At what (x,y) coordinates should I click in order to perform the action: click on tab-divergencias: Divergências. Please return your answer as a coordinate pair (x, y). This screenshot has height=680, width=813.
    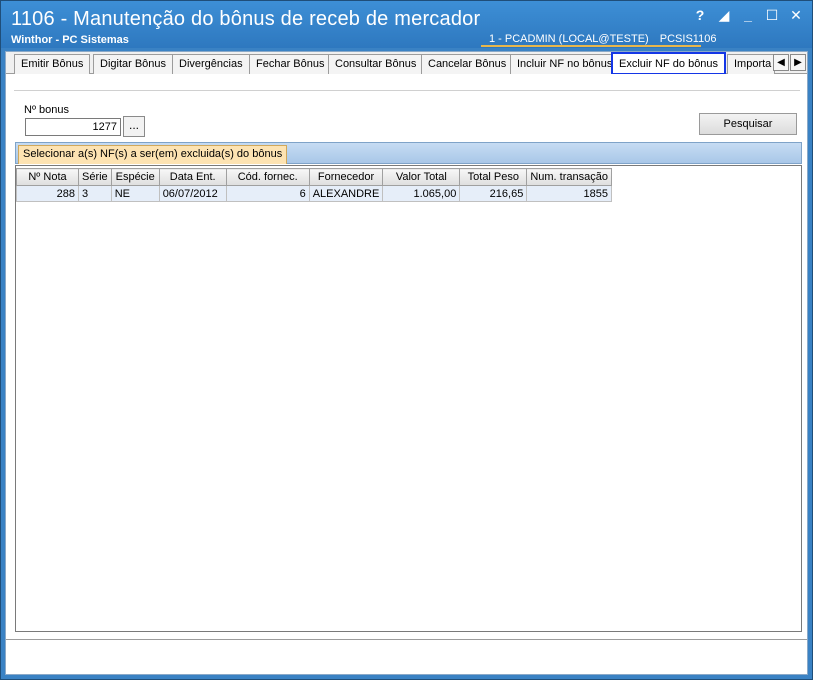
    Looking at the image, I should click on (211, 64).